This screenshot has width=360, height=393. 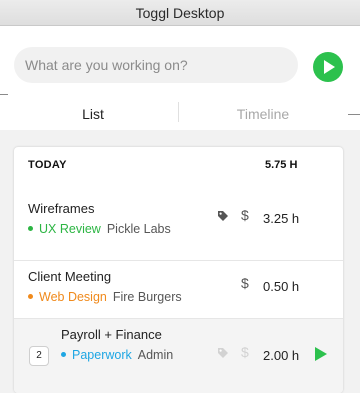 I want to click on entry-description: Client Meeting, so click(x=70, y=276).